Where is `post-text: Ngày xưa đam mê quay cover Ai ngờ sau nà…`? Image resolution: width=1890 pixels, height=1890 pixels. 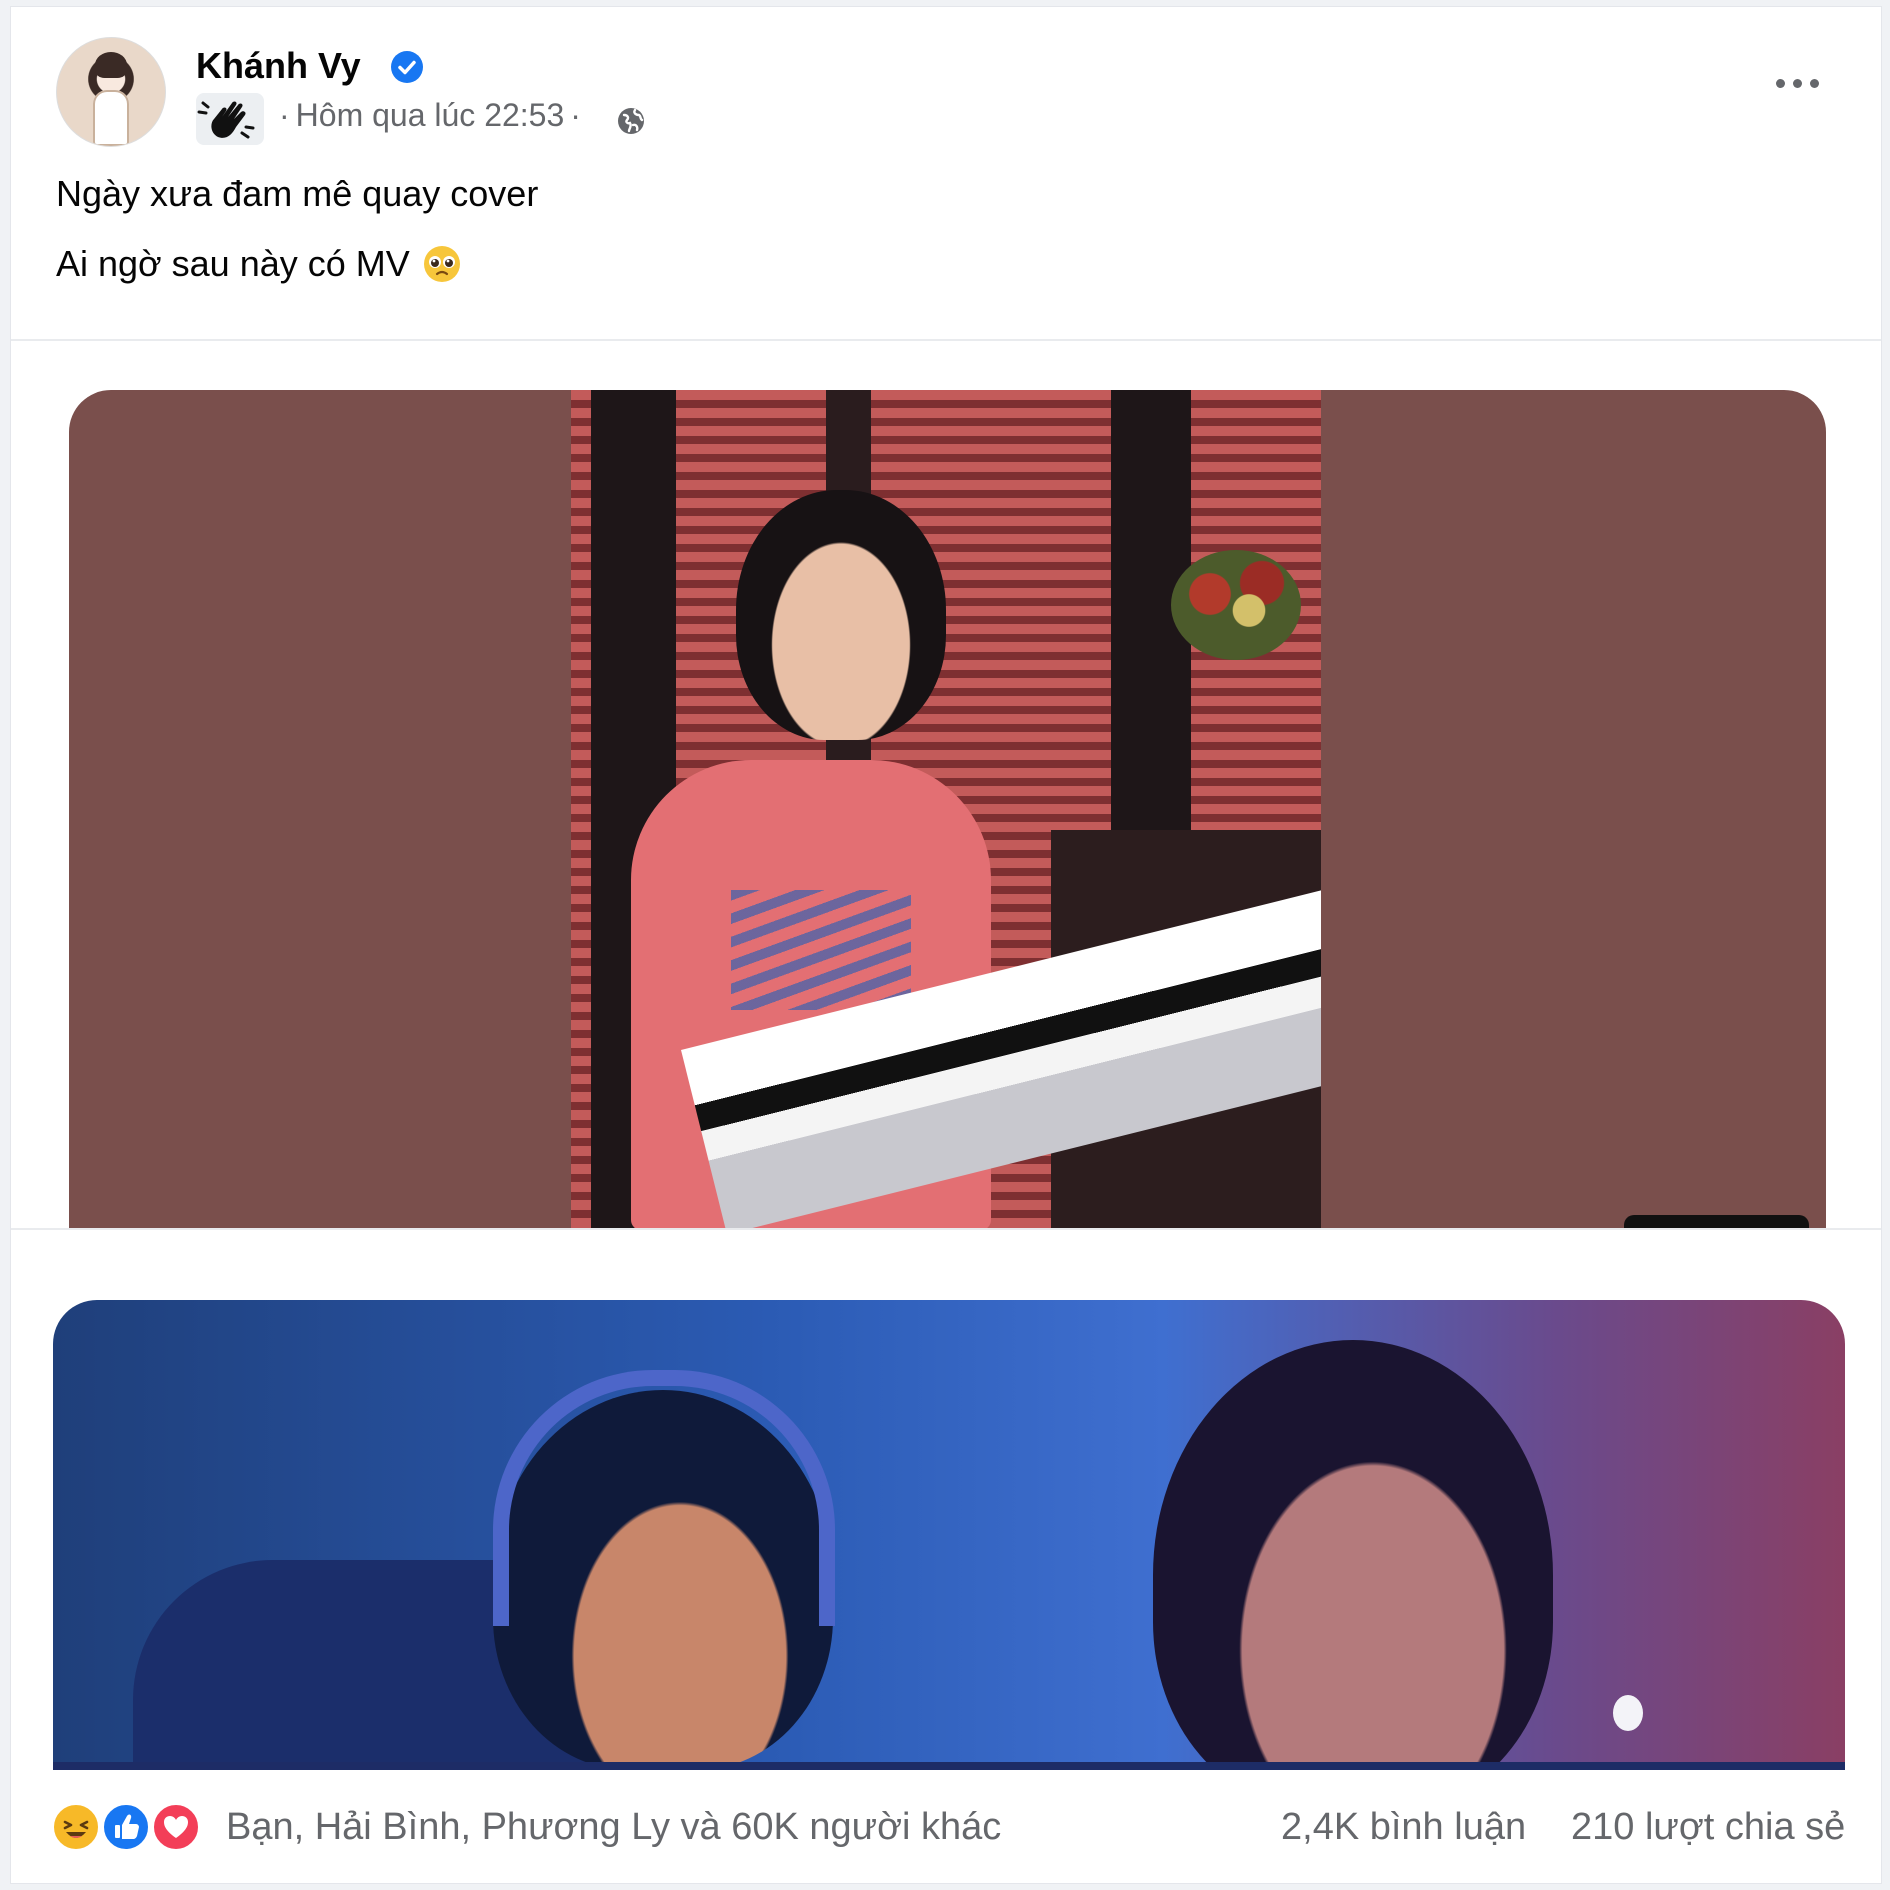 post-text: Ngày xưa đam mê quay cover Ai ngờ sau nà… is located at coordinates (297, 242).